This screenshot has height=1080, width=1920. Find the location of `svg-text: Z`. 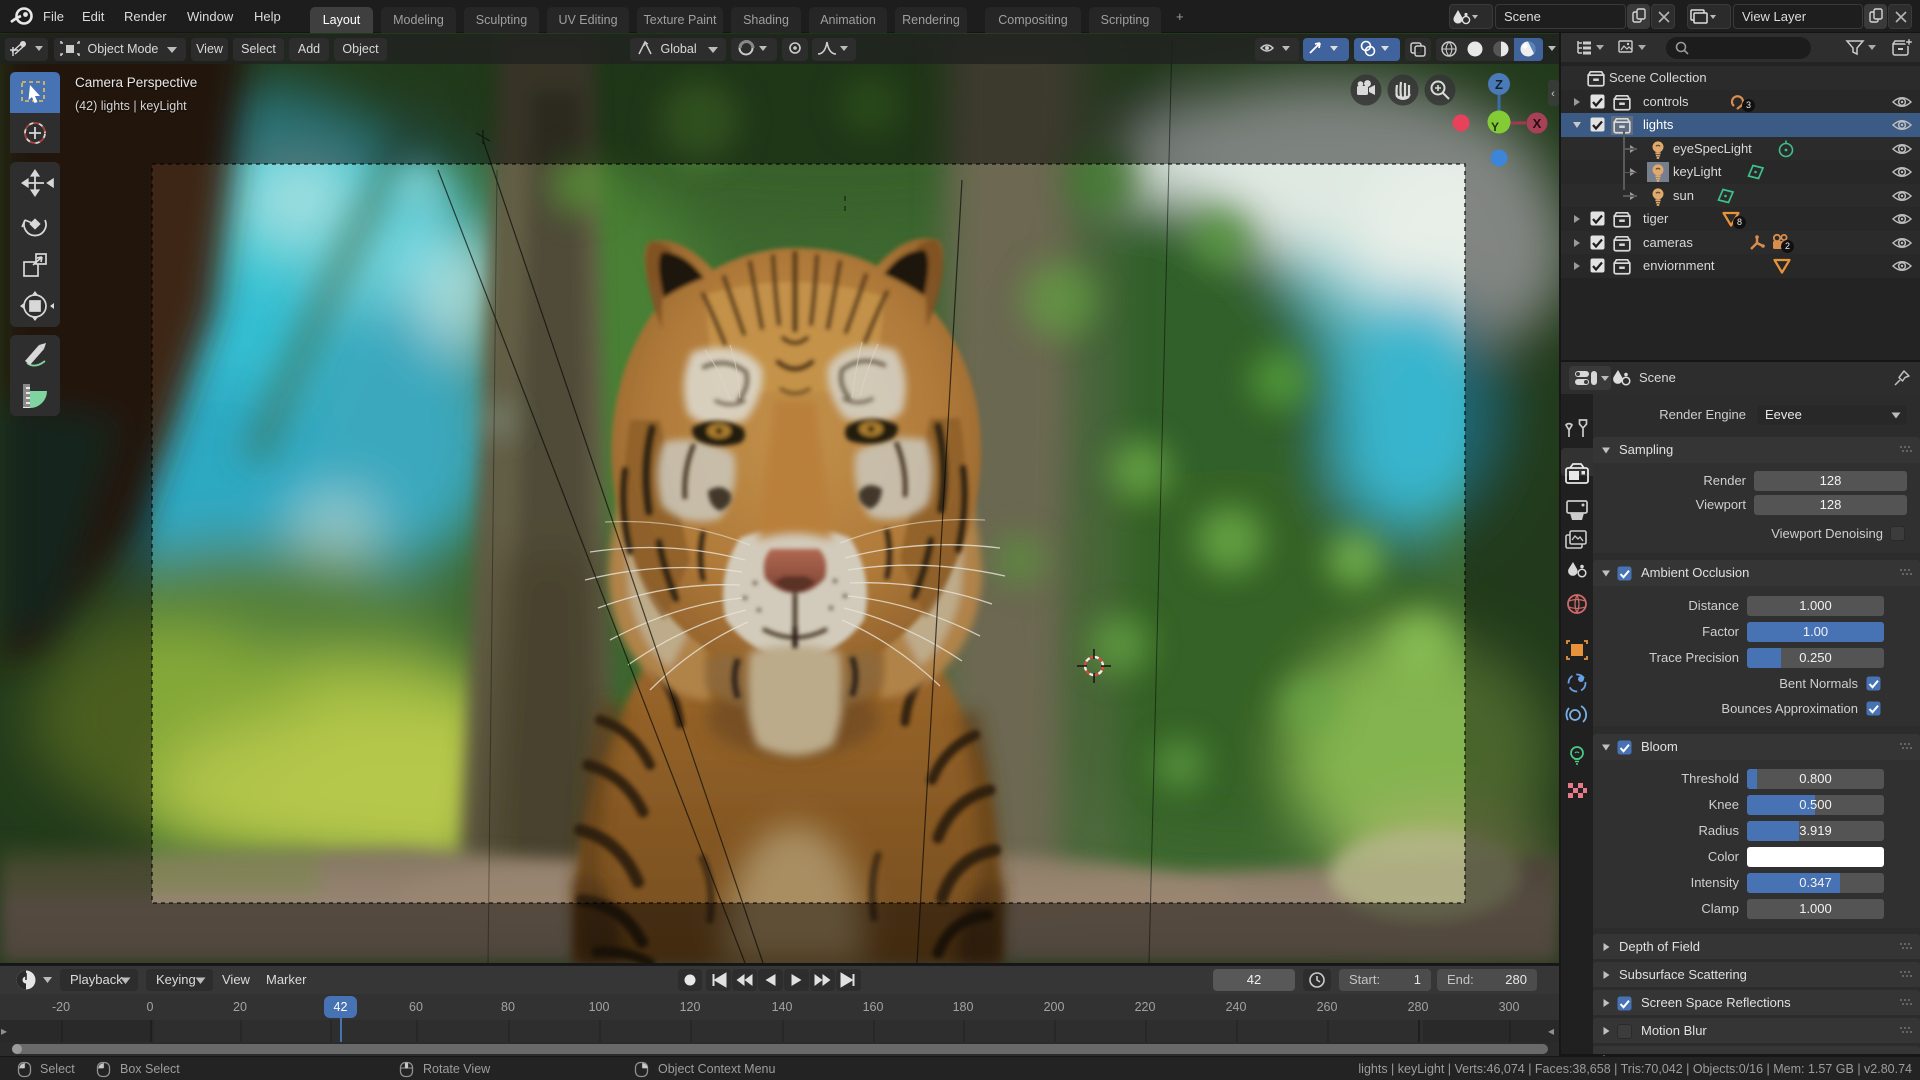

svg-text: Z is located at coordinates (1499, 84).